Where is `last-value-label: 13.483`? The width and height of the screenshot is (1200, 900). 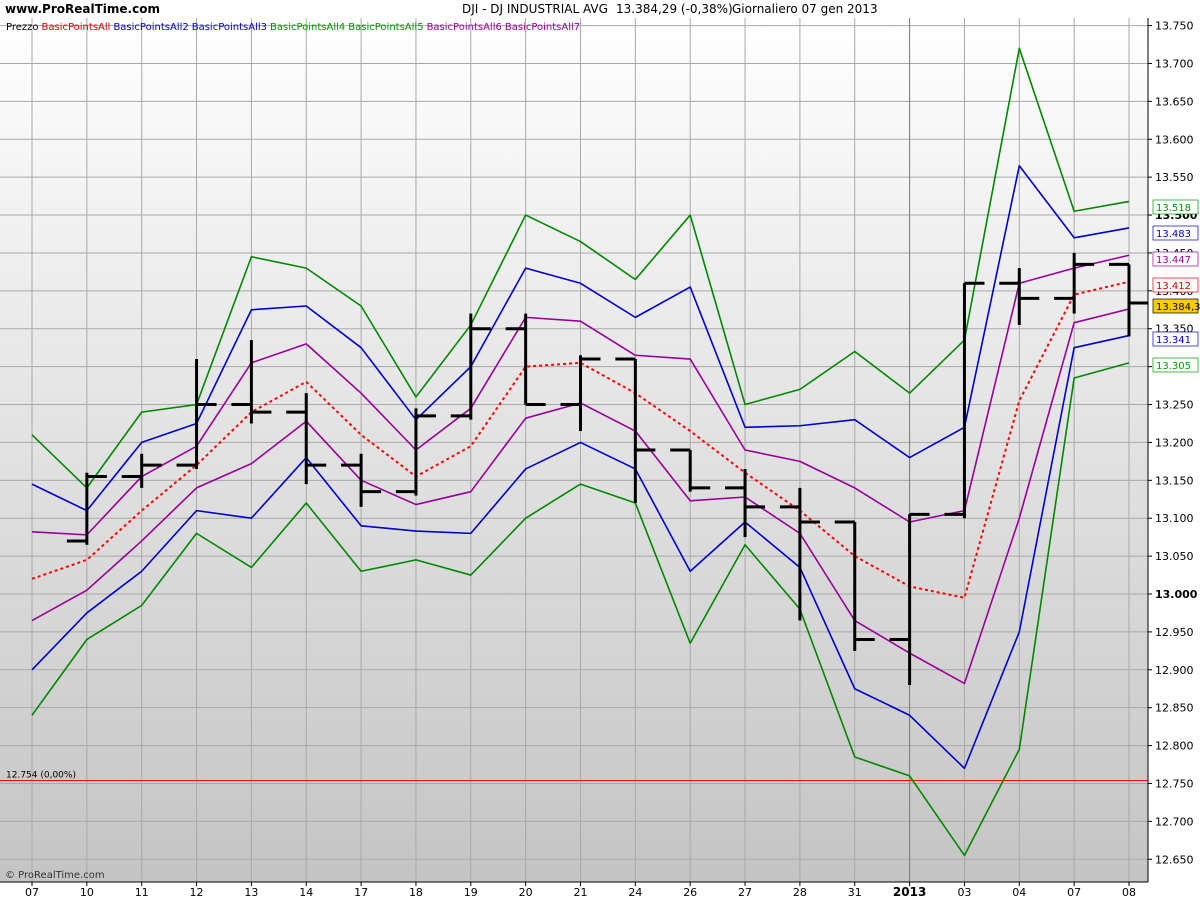
last-value-label: 13.483 is located at coordinates (1173, 234).